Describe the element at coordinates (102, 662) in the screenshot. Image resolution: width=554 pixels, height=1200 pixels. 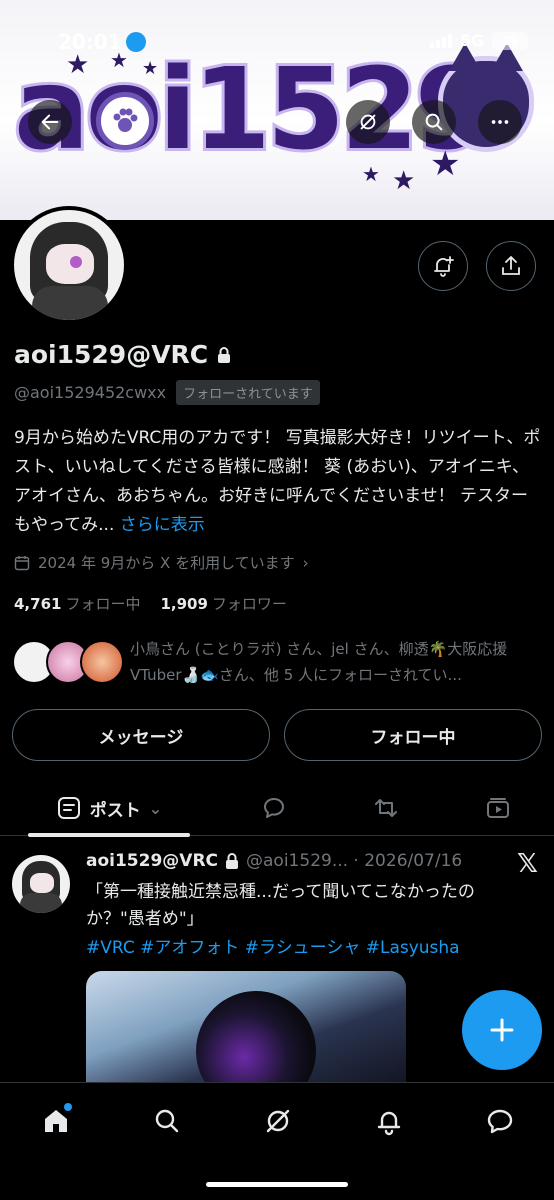
I see `mutual-avatar` at that location.